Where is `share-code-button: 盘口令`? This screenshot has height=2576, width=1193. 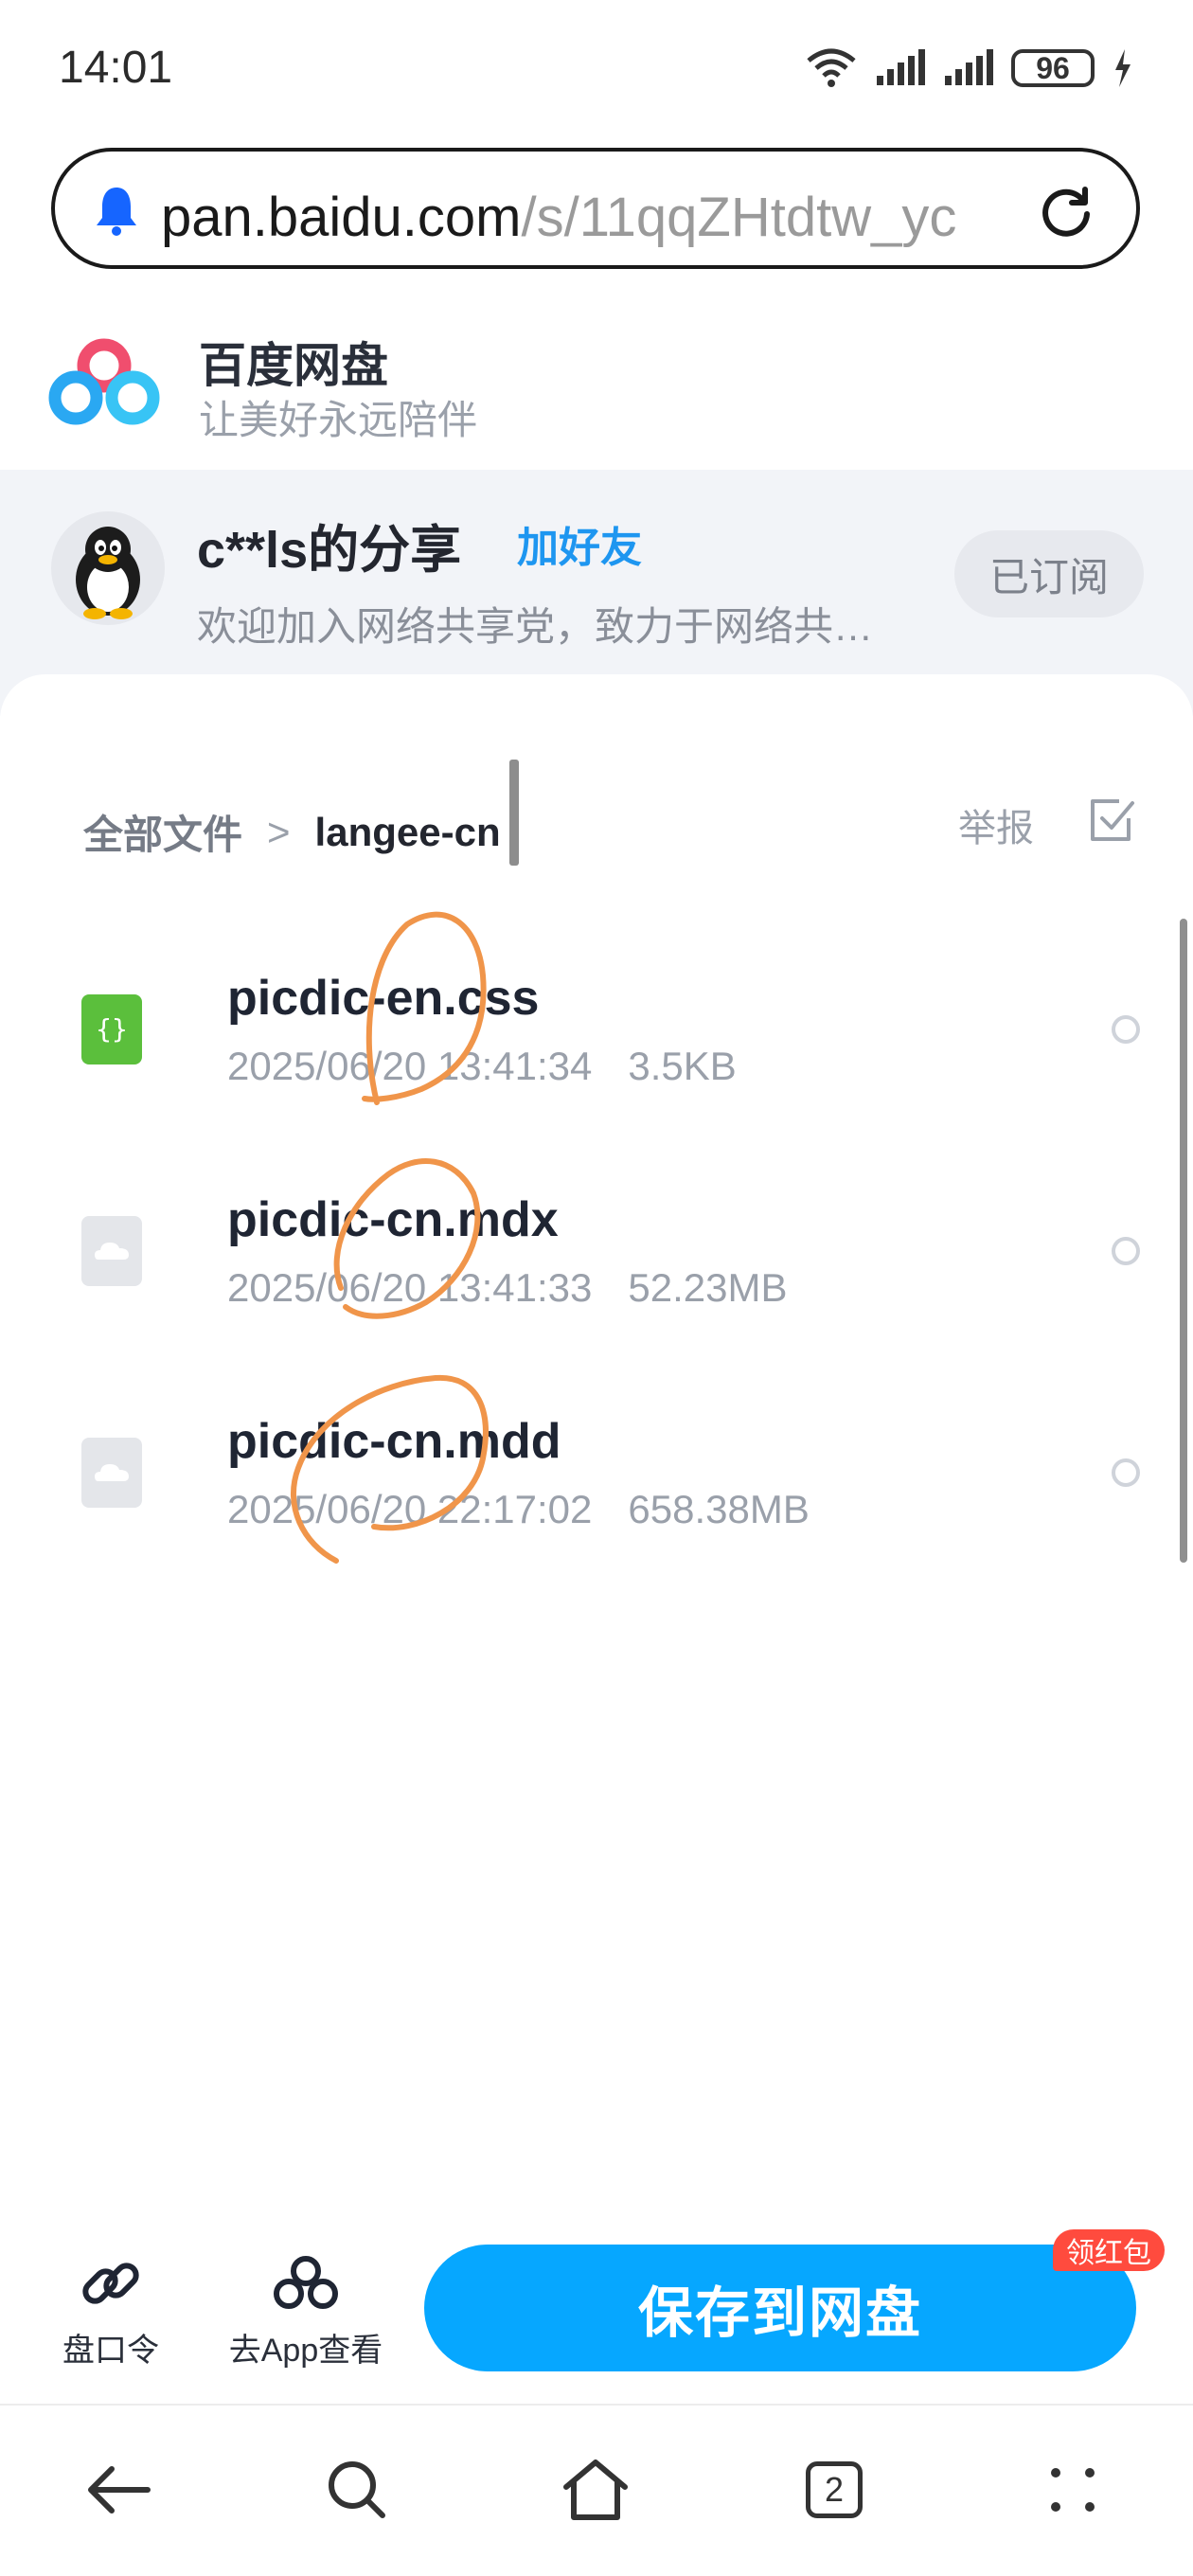 share-code-button: 盘口令 is located at coordinates (111, 2311).